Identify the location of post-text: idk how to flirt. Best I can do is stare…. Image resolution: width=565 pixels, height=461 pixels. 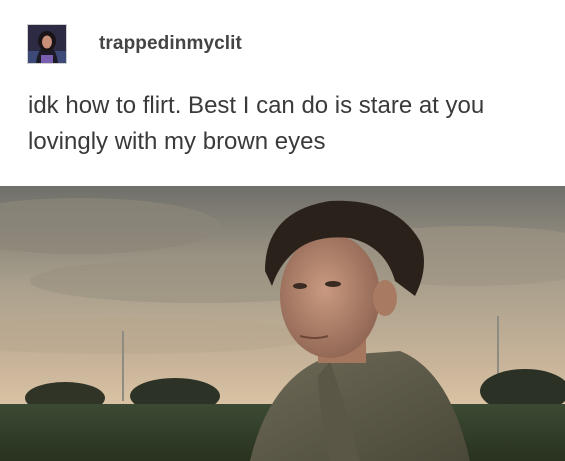
(256, 123).